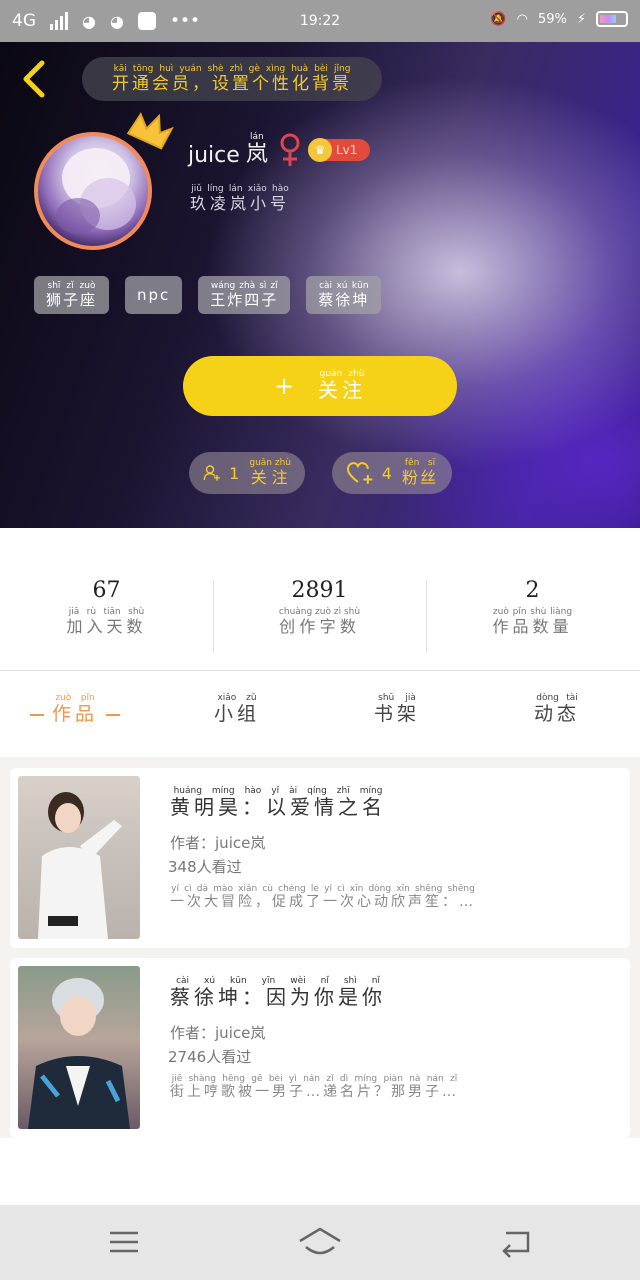  I want to click on tab-label: 动态, so click(557, 714).